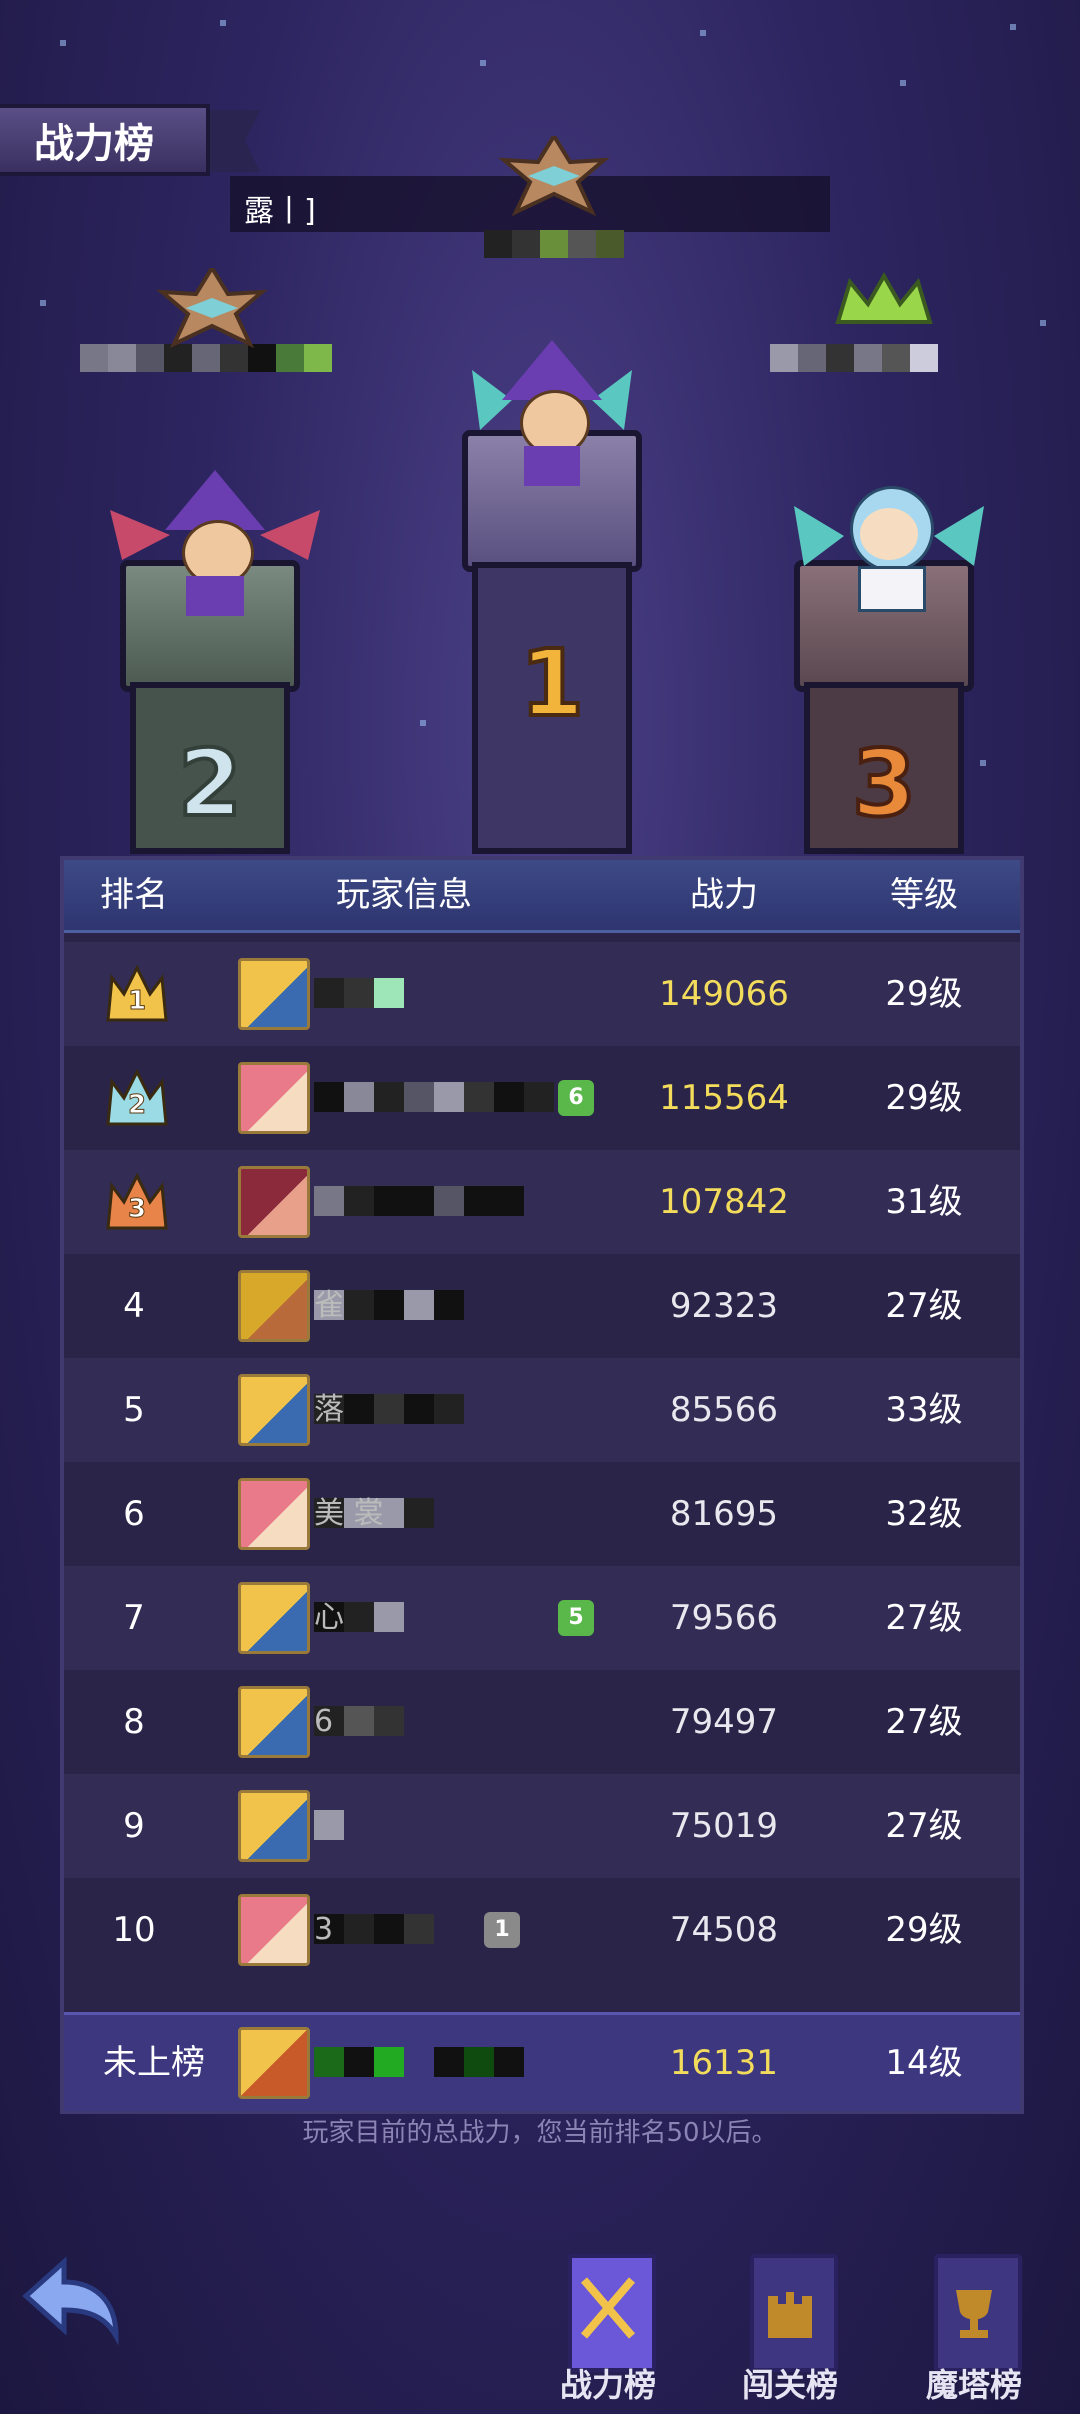  Describe the element at coordinates (924, 1202) in the screenshot. I see `player-level: 31级` at that location.